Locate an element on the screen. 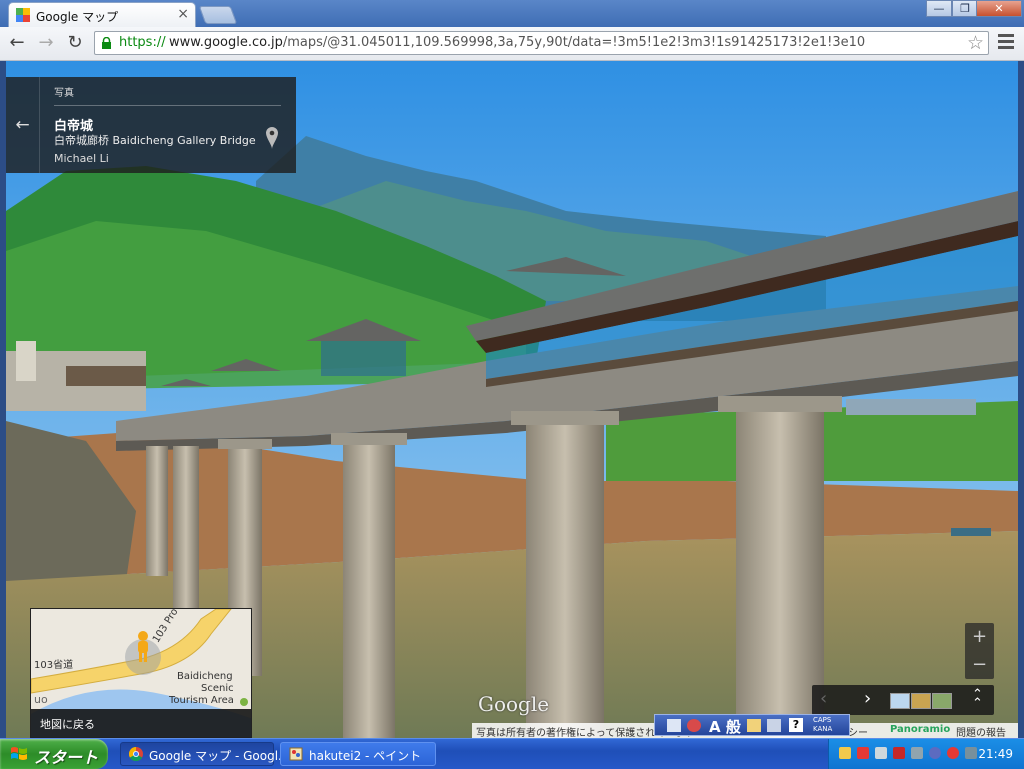 This screenshot has width=1024, height=769. report-problem-link: 問題の報告 is located at coordinates (981, 731).